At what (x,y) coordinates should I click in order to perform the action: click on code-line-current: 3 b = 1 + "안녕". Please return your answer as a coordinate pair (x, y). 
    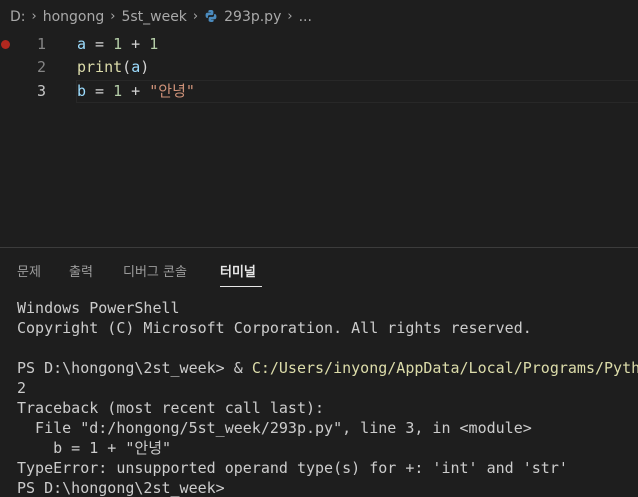
    Looking at the image, I should click on (319, 91).